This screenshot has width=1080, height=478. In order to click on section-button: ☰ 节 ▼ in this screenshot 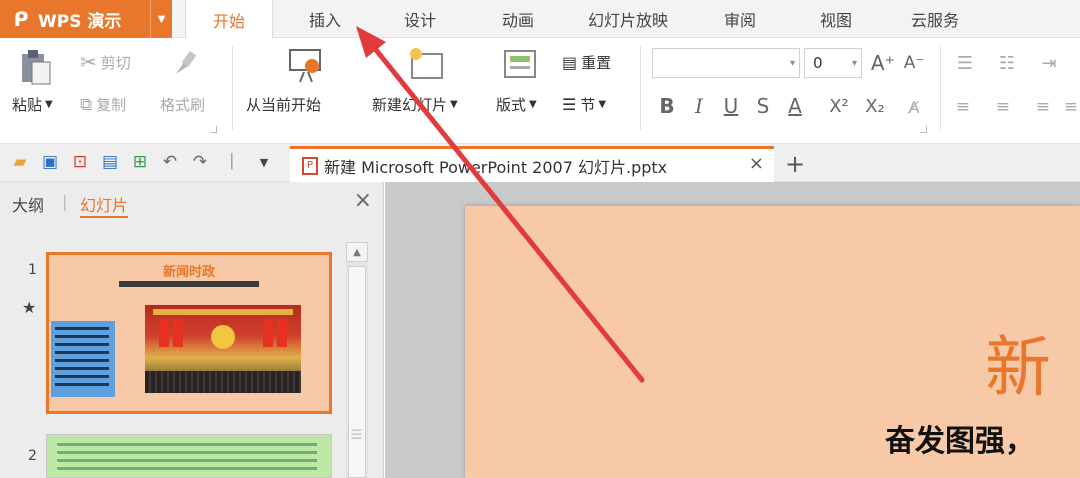, I will do `click(584, 104)`.